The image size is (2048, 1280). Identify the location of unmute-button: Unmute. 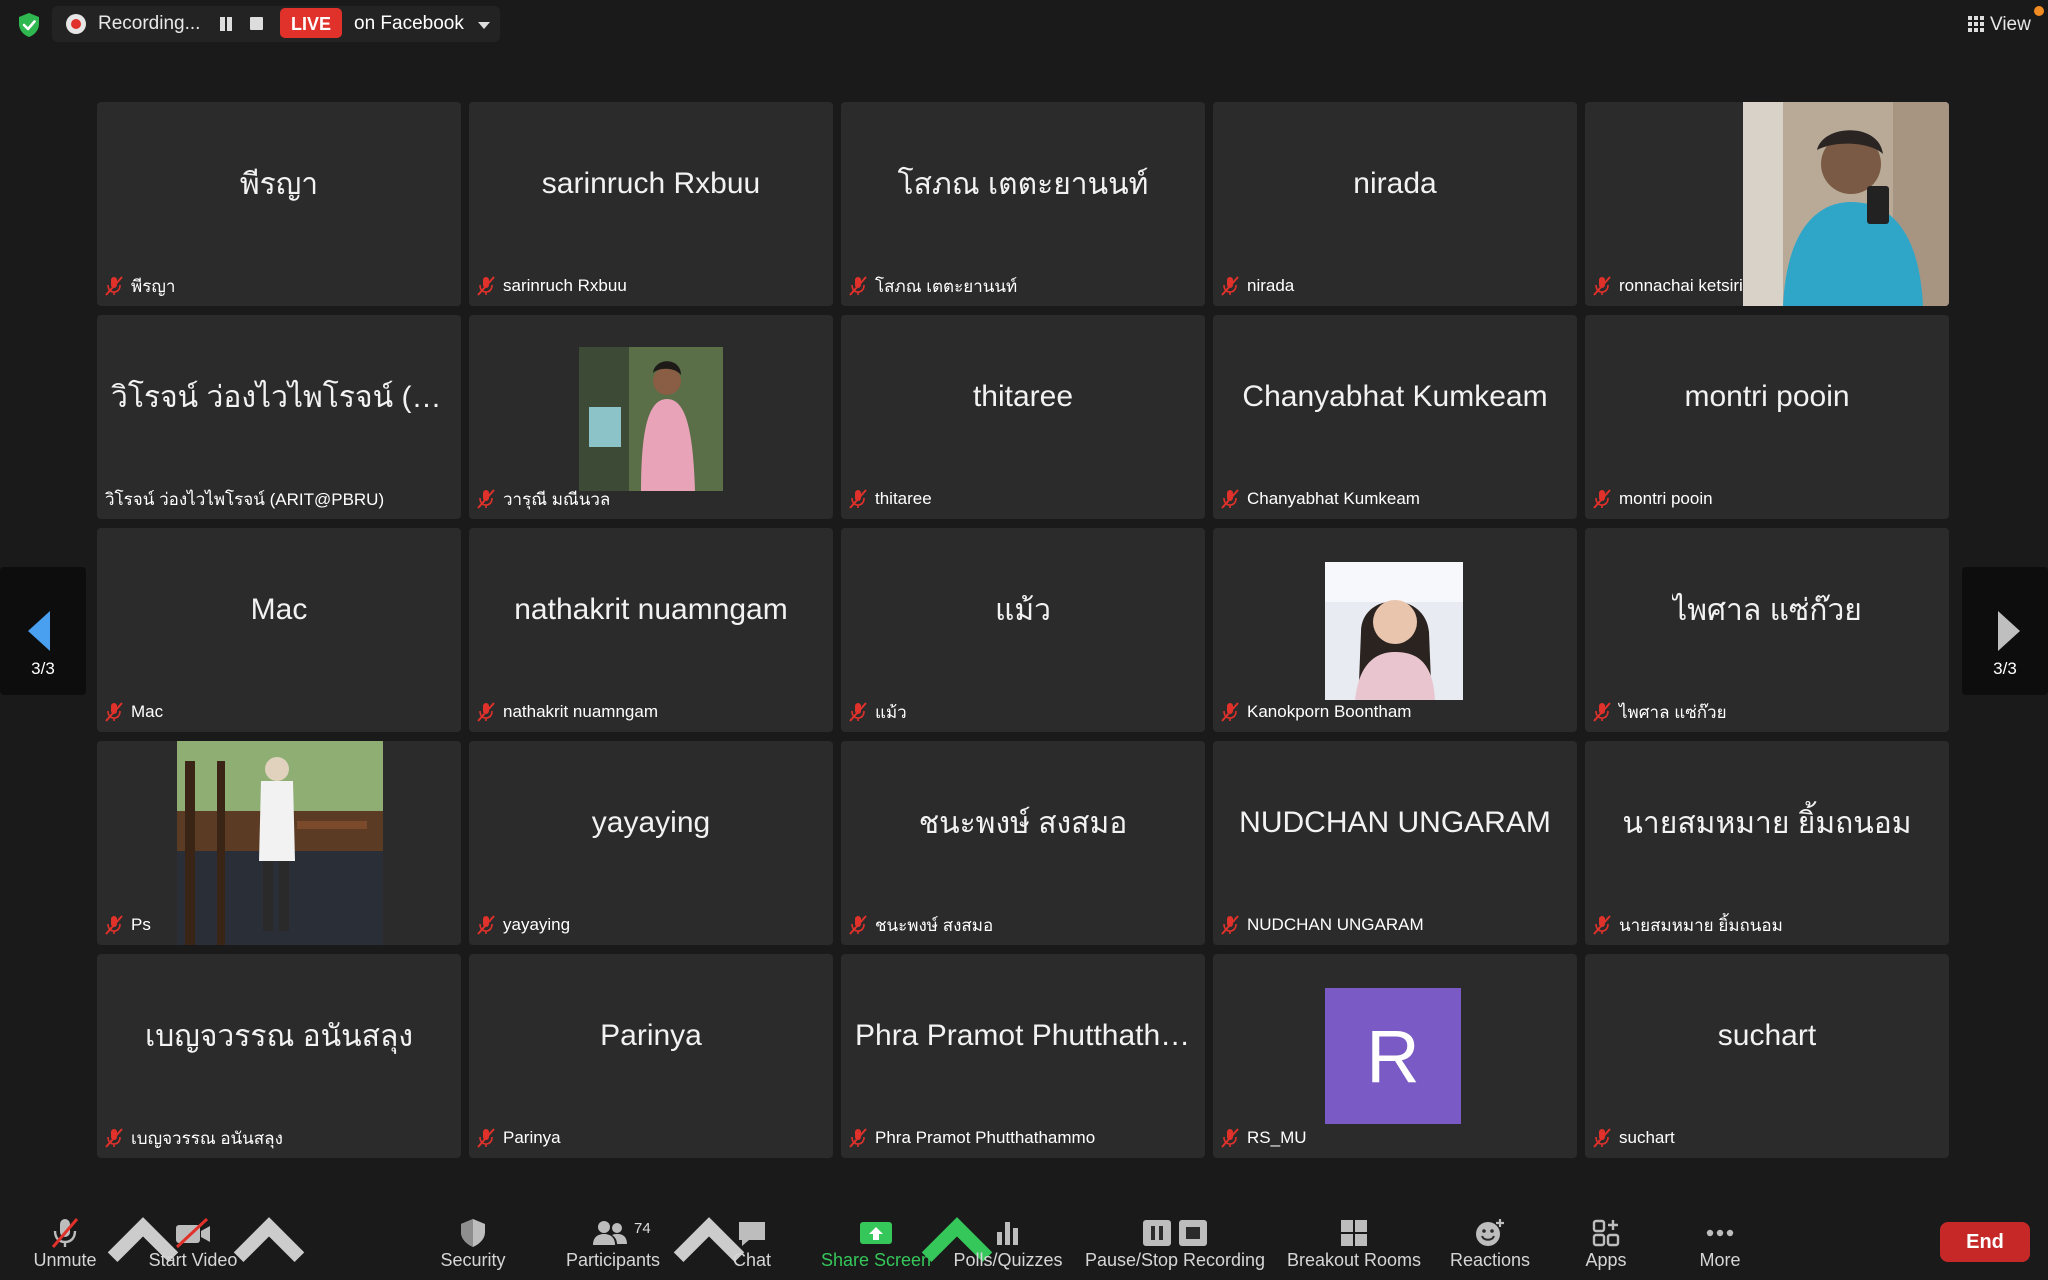
(65, 1242).